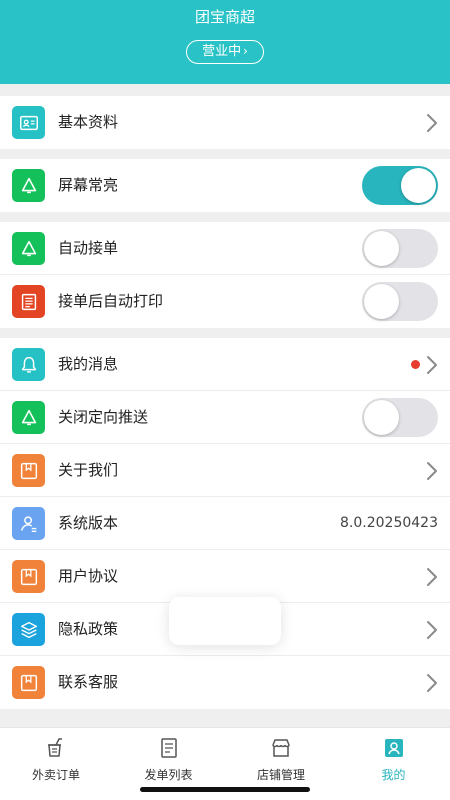 The height and width of the screenshot is (800, 450). I want to click on settings-row-label: 屏幕常亮, so click(88, 185).